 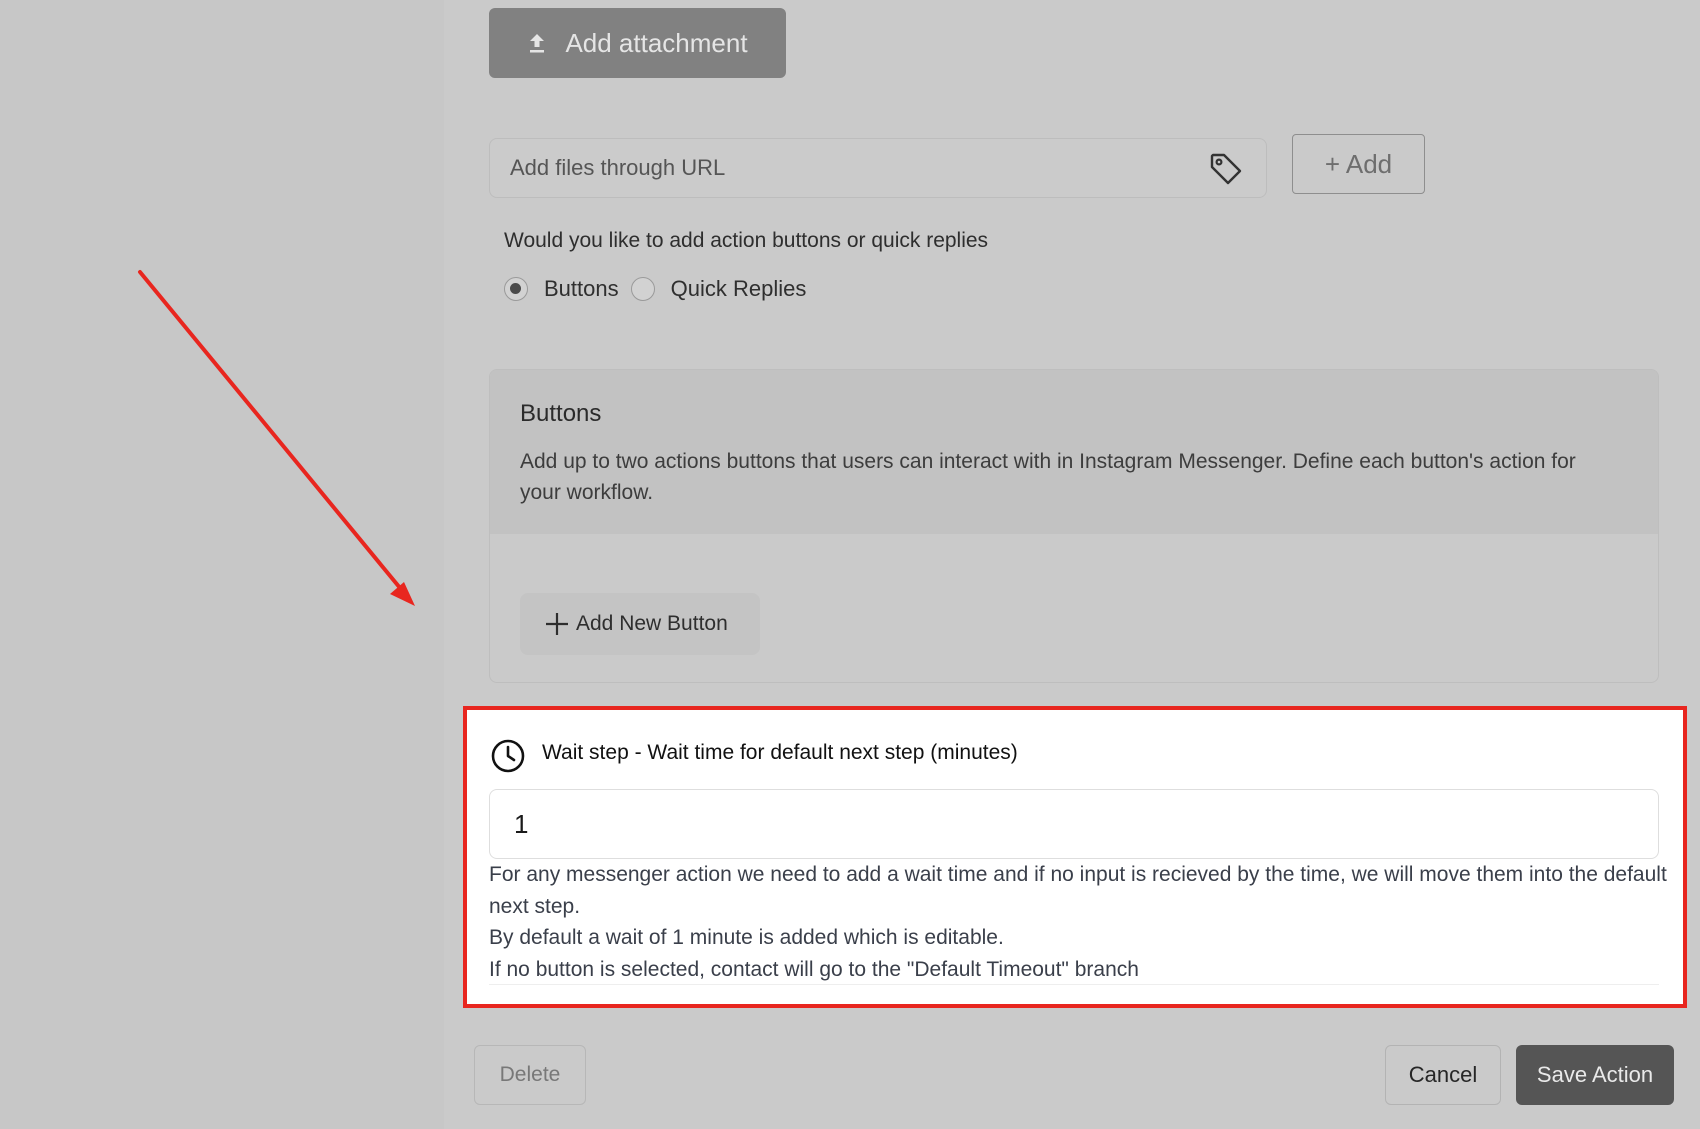 What do you see at coordinates (1074, 984) in the screenshot?
I see `divider` at bounding box center [1074, 984].